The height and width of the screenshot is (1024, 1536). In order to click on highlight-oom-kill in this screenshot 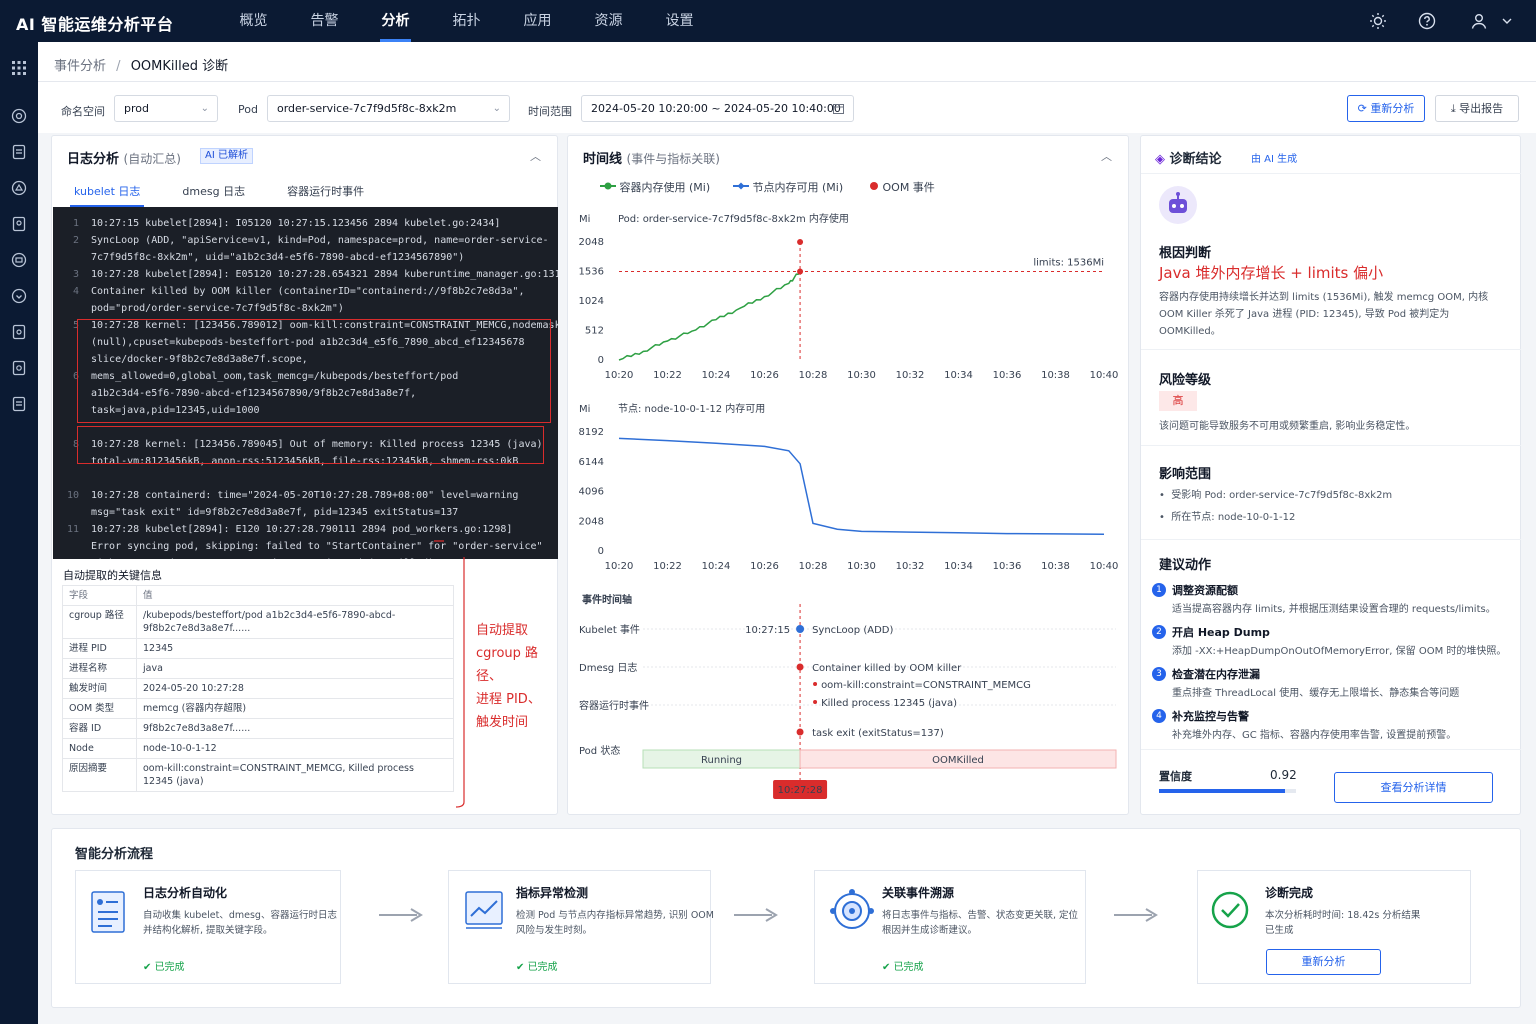, I will do `click(314, 371)`.